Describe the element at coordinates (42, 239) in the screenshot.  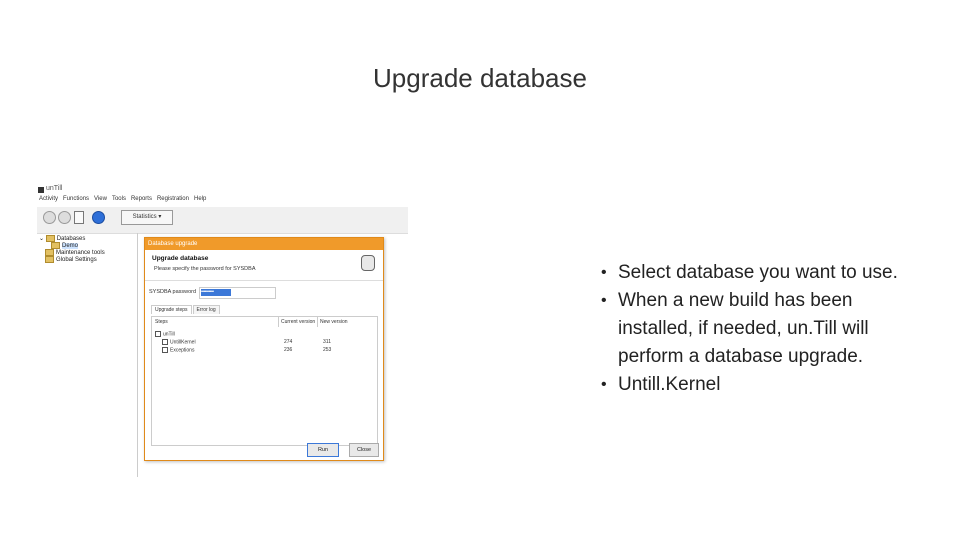
I see `collapse-icon: ⌄` at that location.